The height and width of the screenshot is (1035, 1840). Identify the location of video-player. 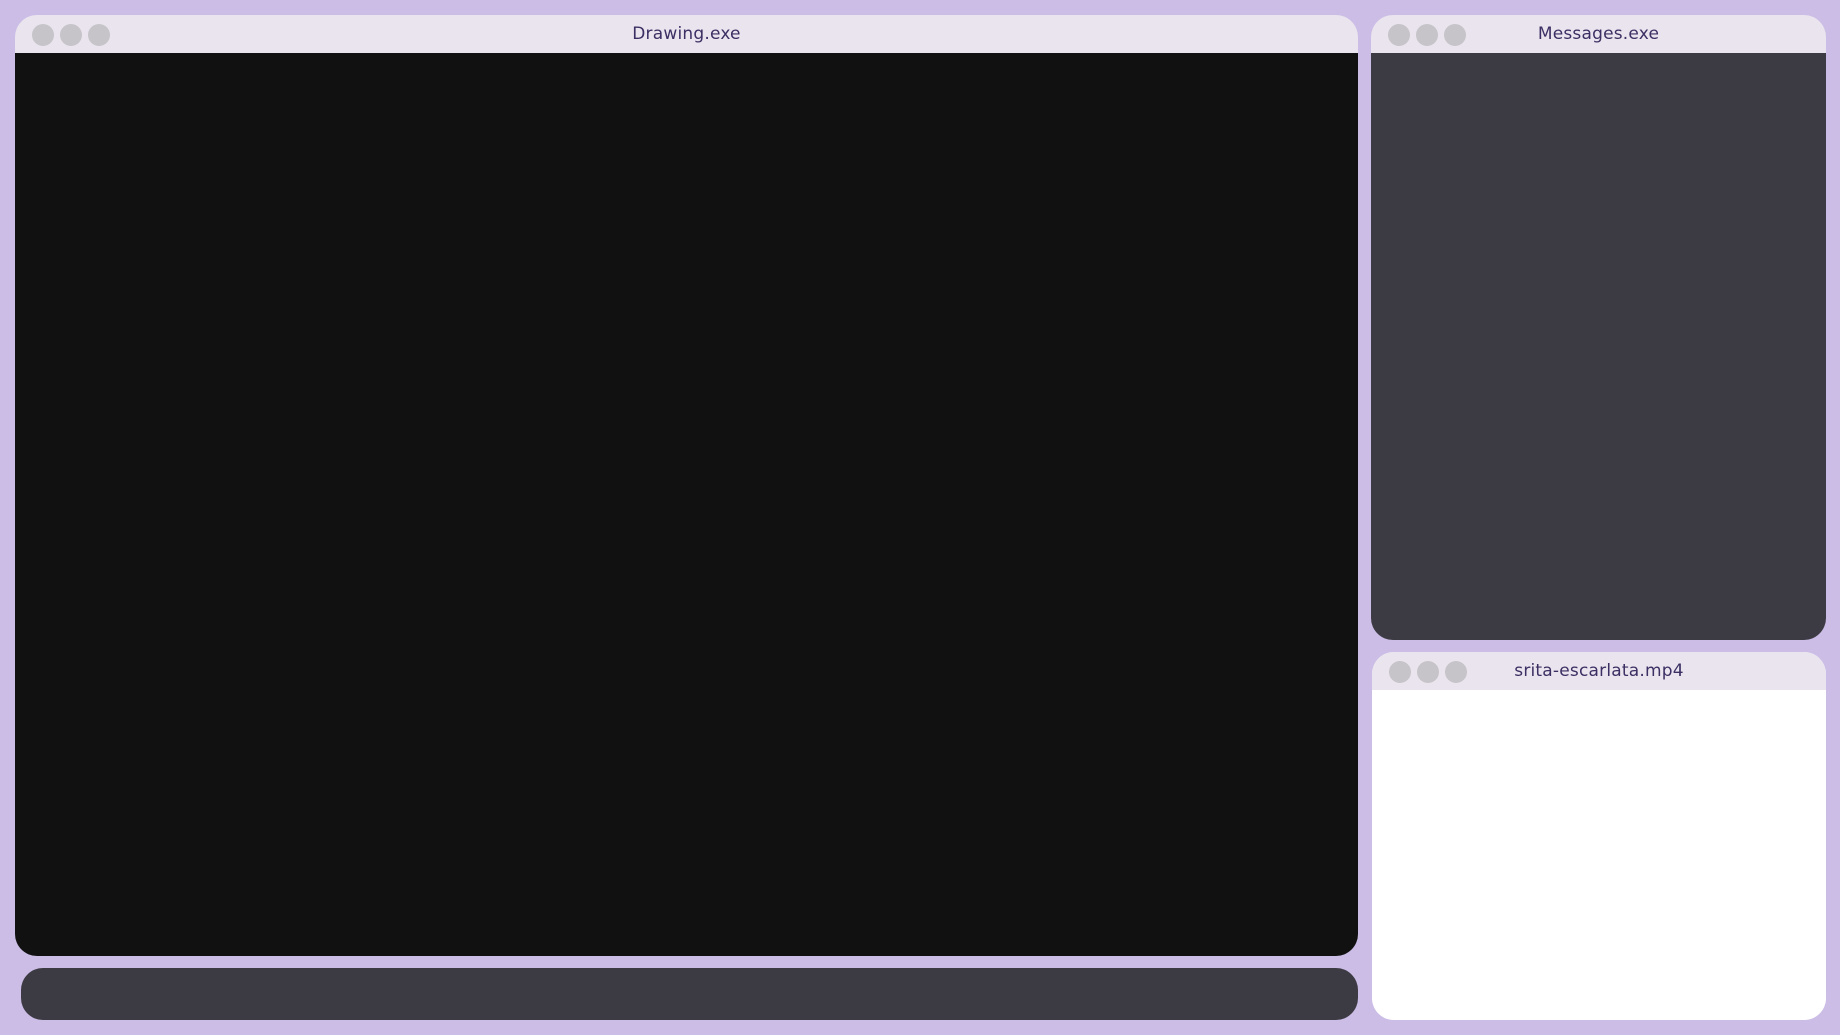
(1599, 855).